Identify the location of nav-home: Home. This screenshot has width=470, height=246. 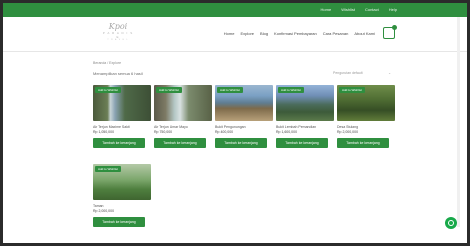
(229, 33).